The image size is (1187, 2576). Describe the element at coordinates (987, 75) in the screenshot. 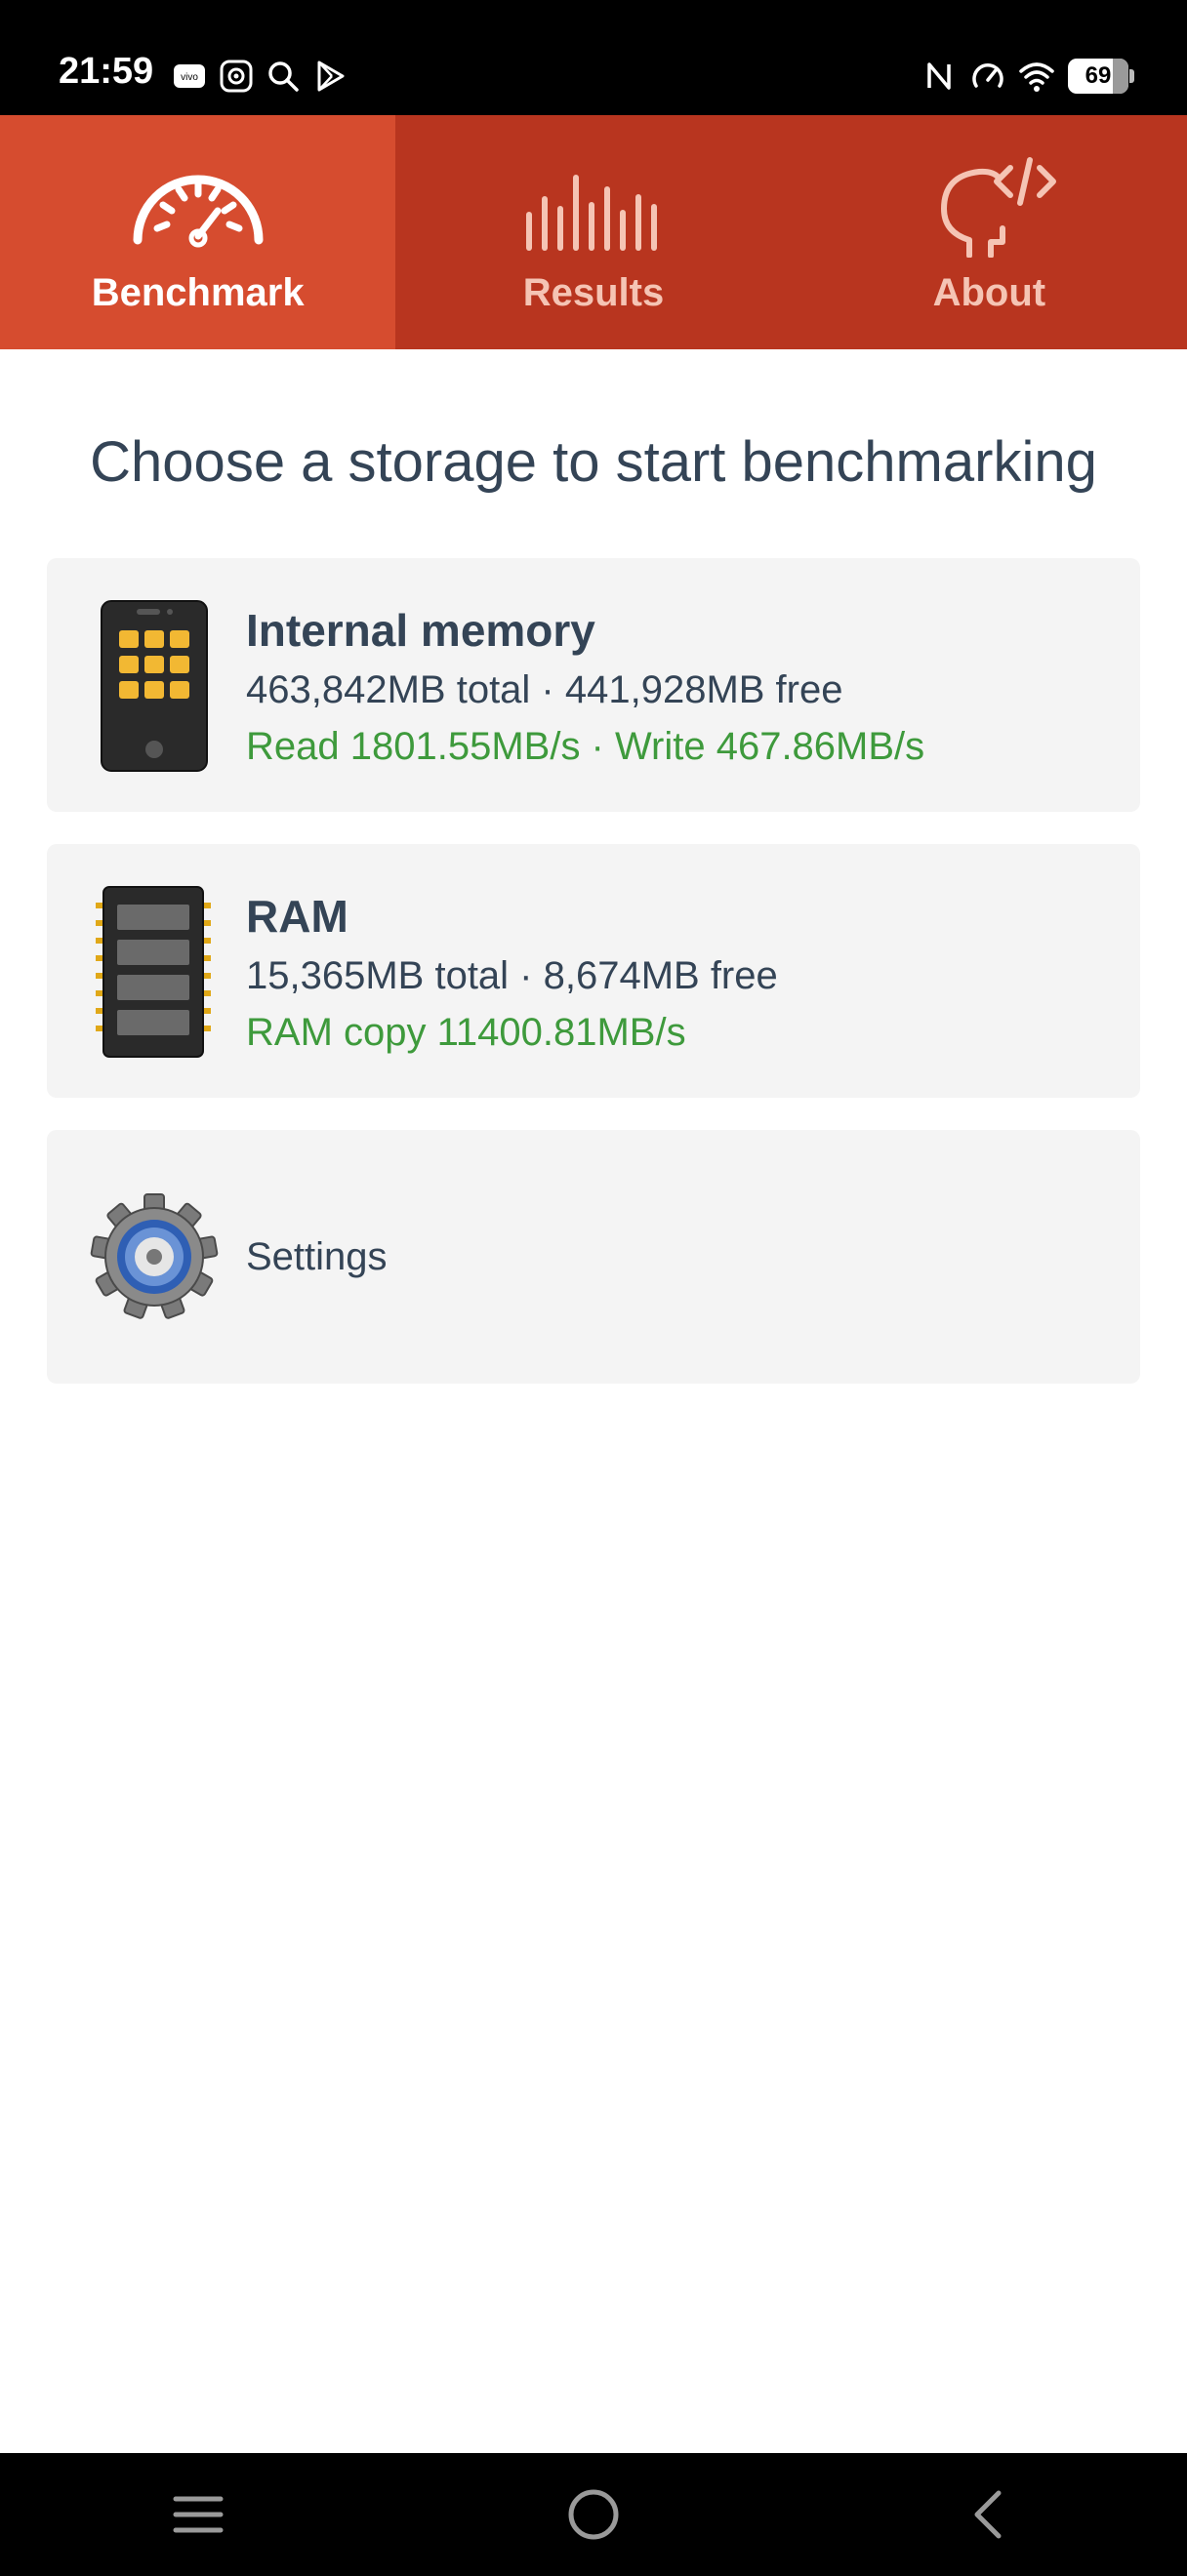

I see `speed-icon` at that location.